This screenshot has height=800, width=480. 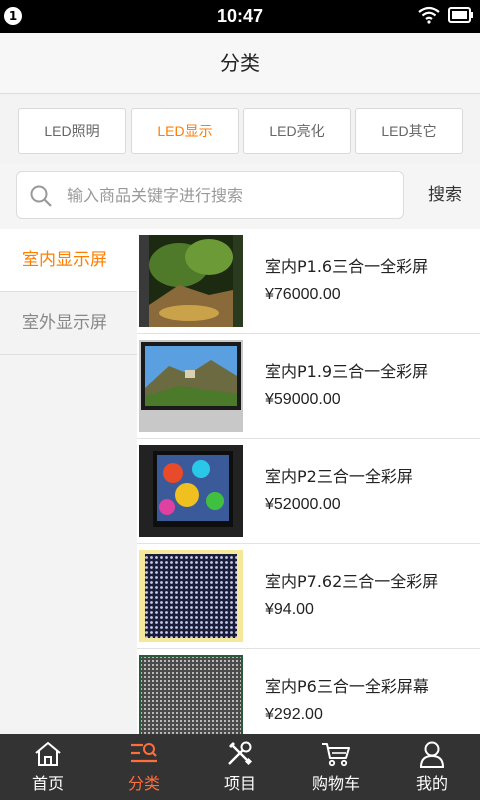 I want to click on category-tabs: LED照明 LED显示 LED亮化 LED其它, so click(x=240, y=129).